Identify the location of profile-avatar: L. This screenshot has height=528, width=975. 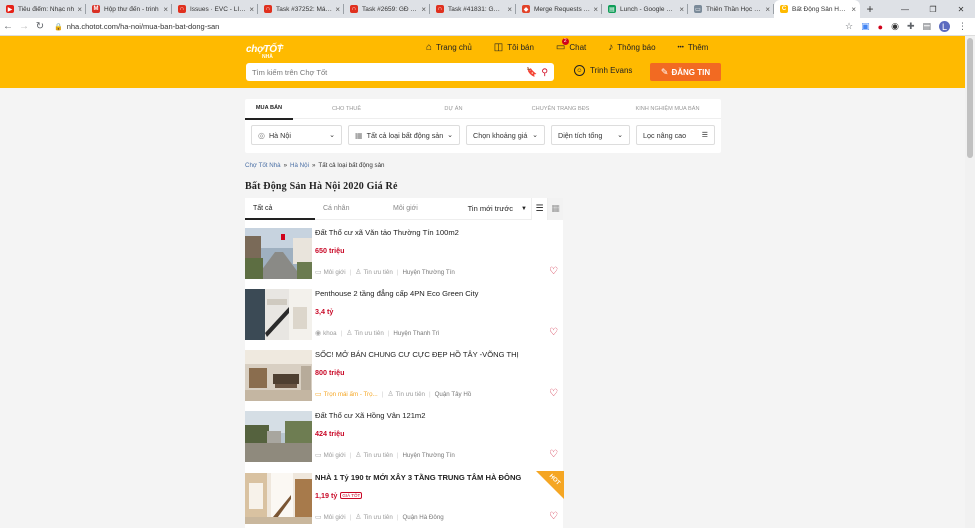
(944, 26).